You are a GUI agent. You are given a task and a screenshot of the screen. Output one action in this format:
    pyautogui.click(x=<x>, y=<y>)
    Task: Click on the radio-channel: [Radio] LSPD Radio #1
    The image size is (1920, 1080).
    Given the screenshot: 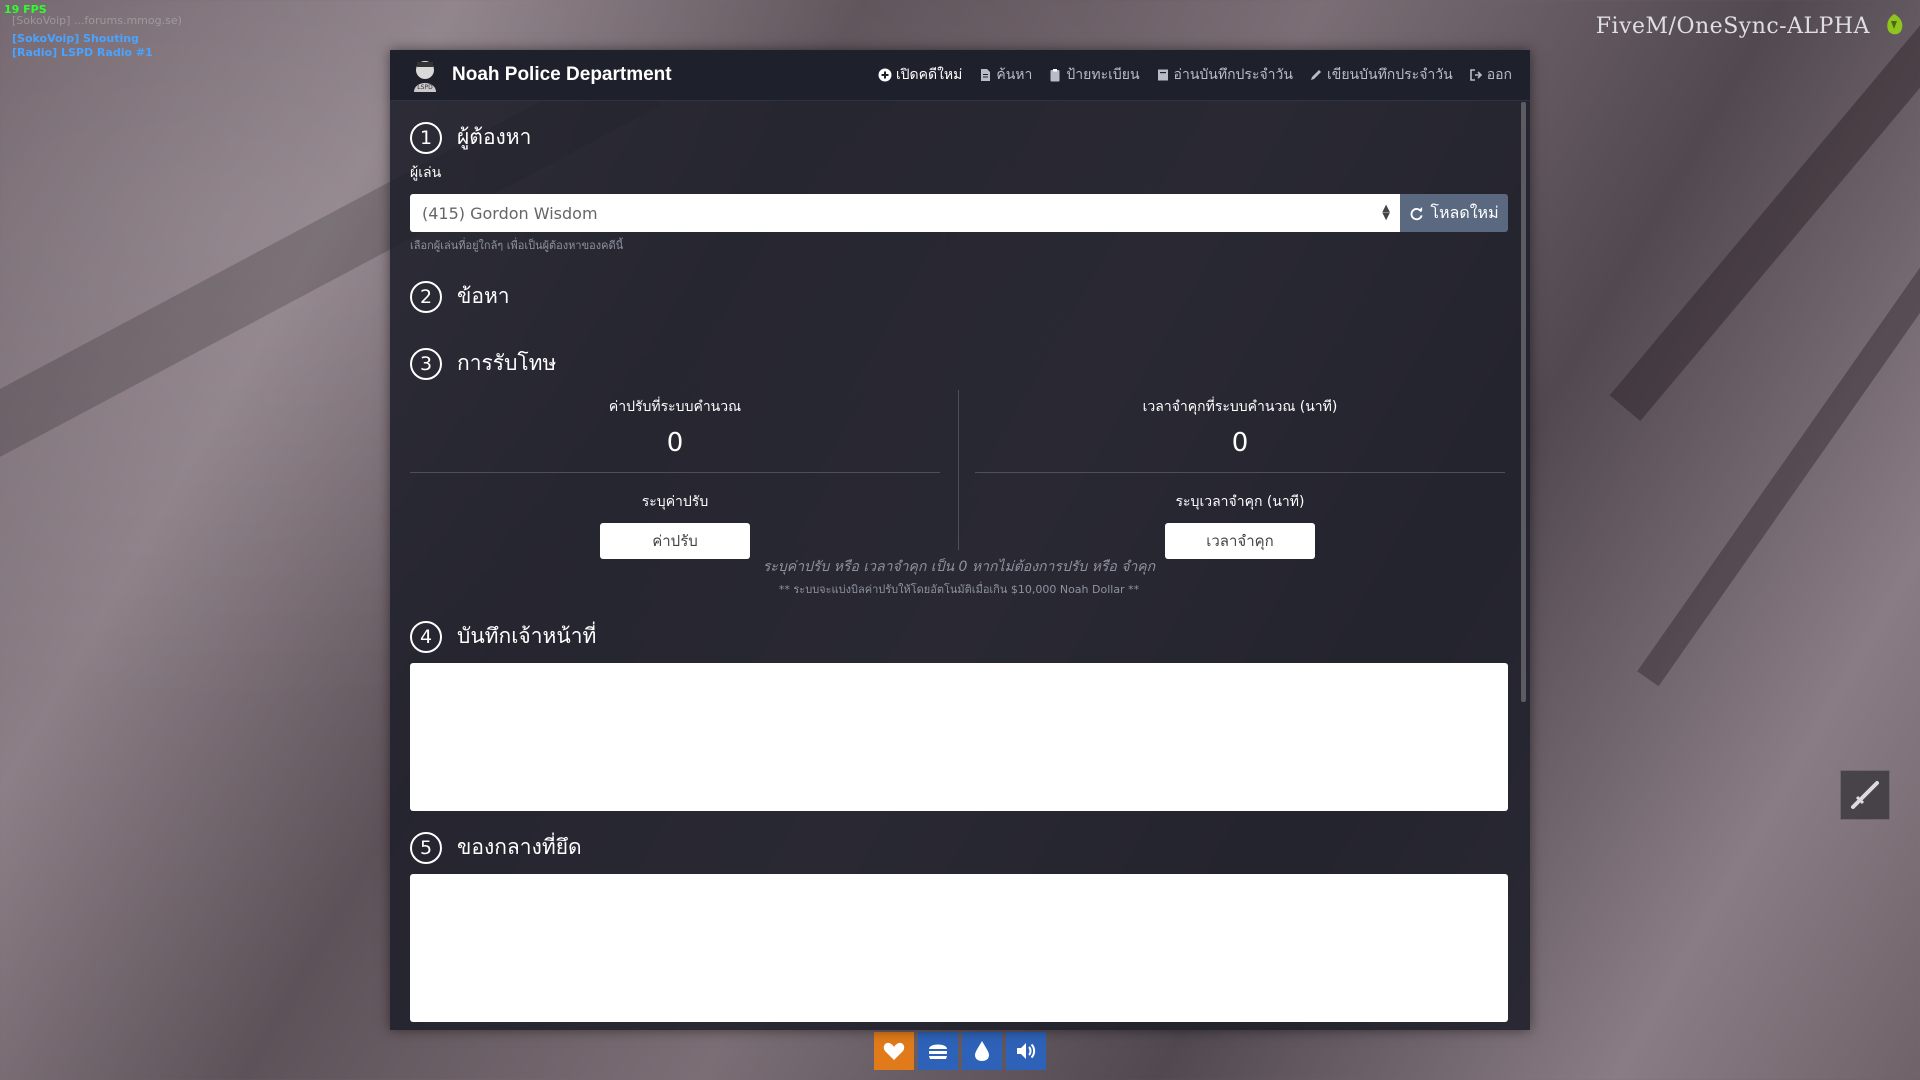 What is the action you would take?
    pyautogui.click(x=82, y=52)
    